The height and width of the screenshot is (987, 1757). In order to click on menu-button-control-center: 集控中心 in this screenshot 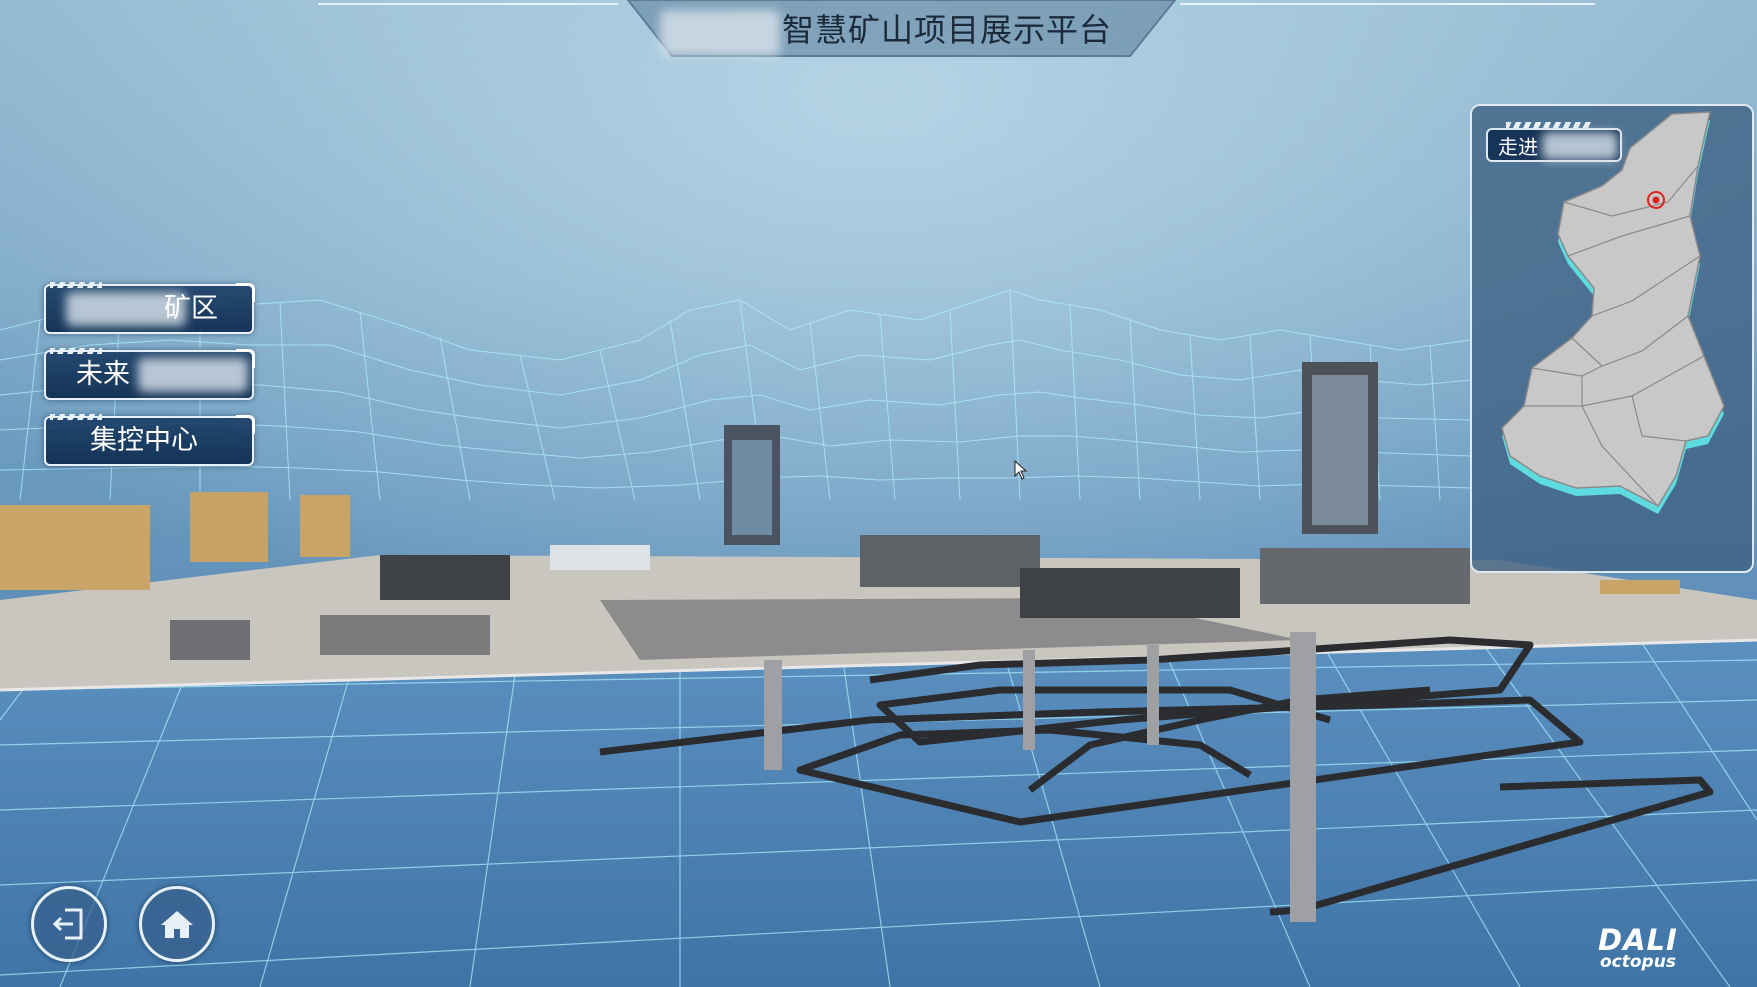, I will do `click(149, 440)`.